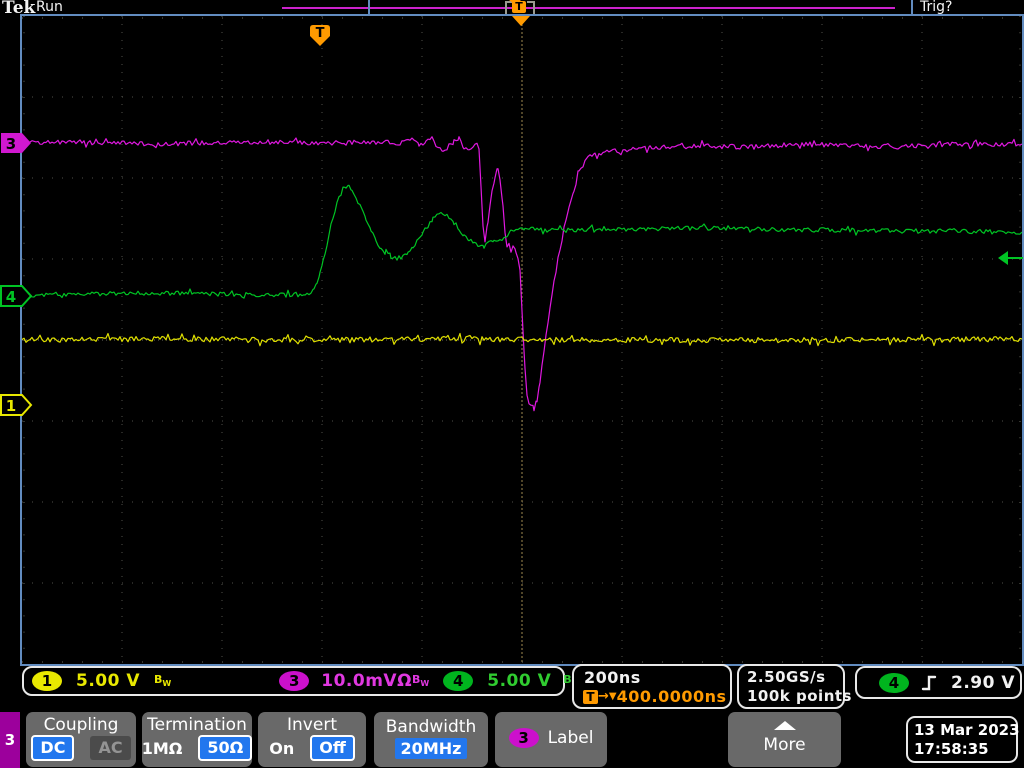  I want to click on label-button: 3 Label, so click(551, 739).